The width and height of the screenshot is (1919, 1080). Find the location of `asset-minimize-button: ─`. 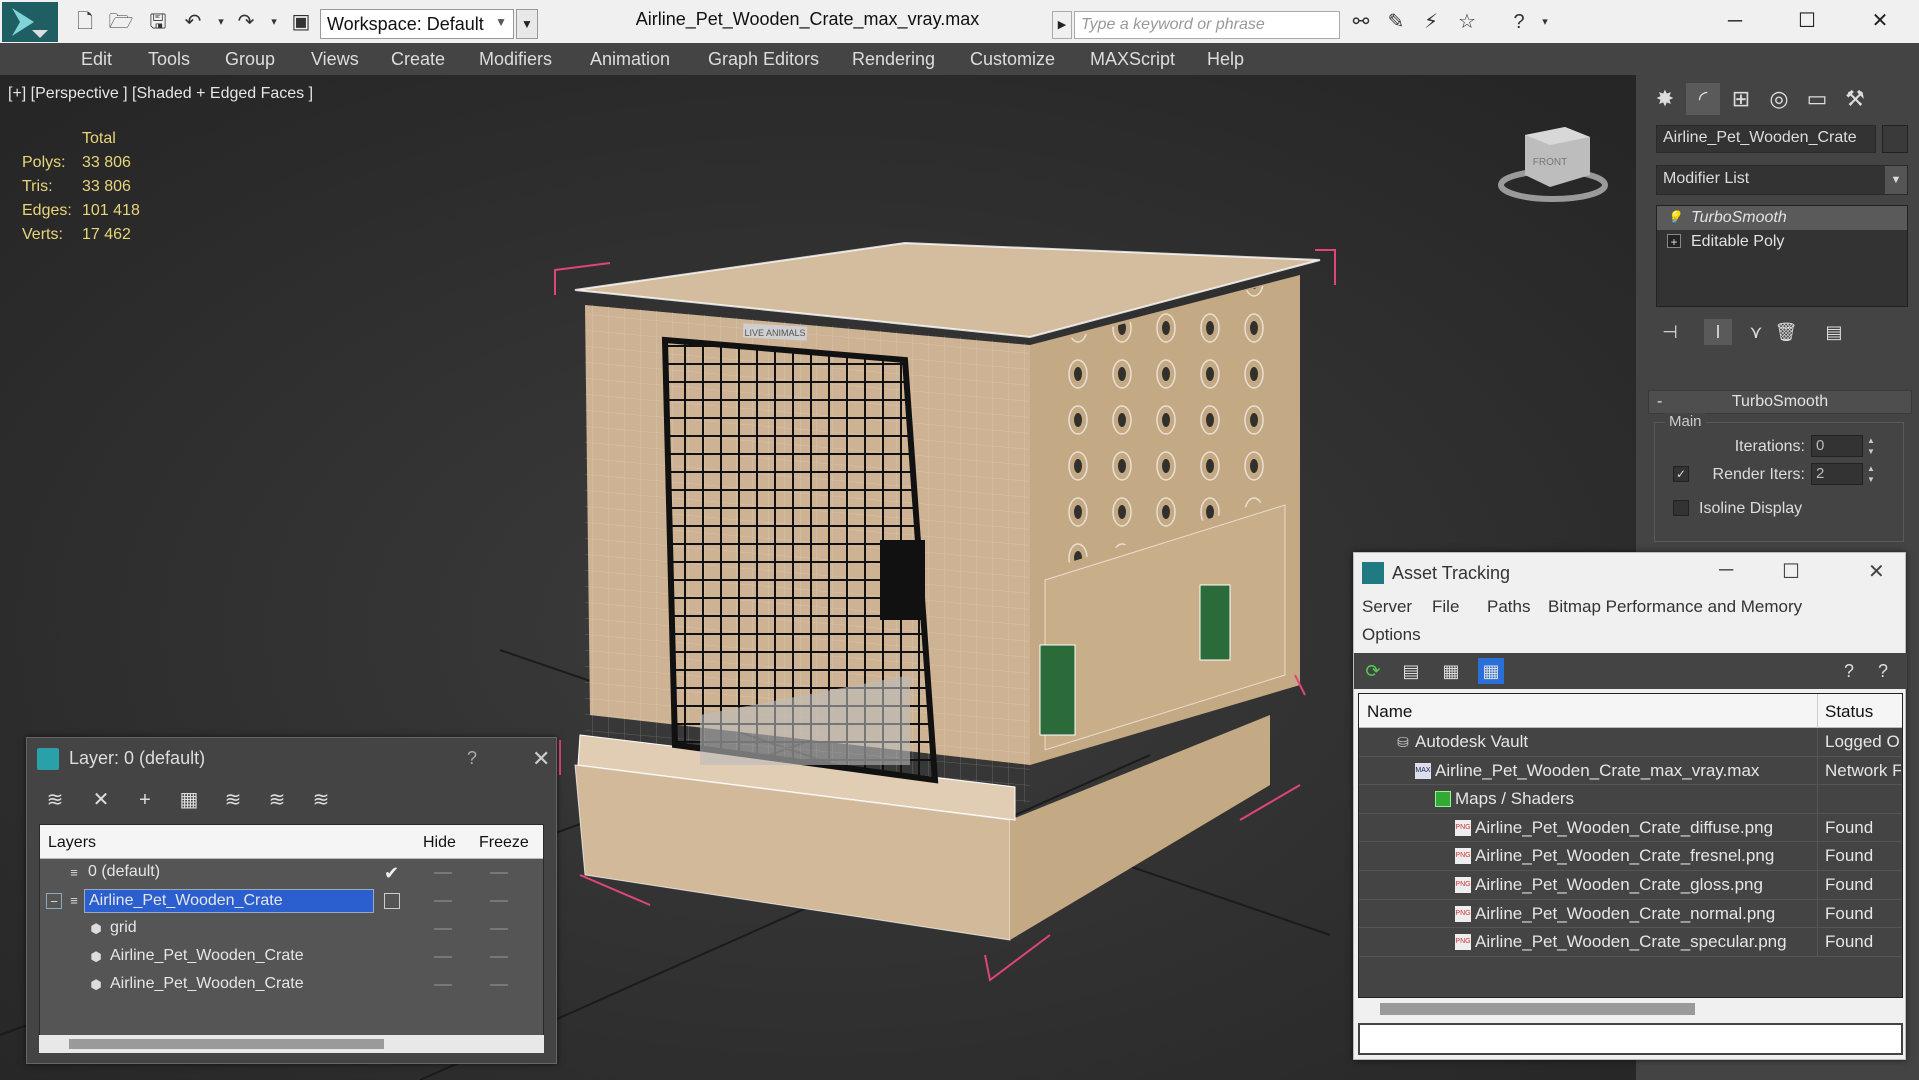

asset-minimize-button: ─ is located at coordinates (1726, 570).